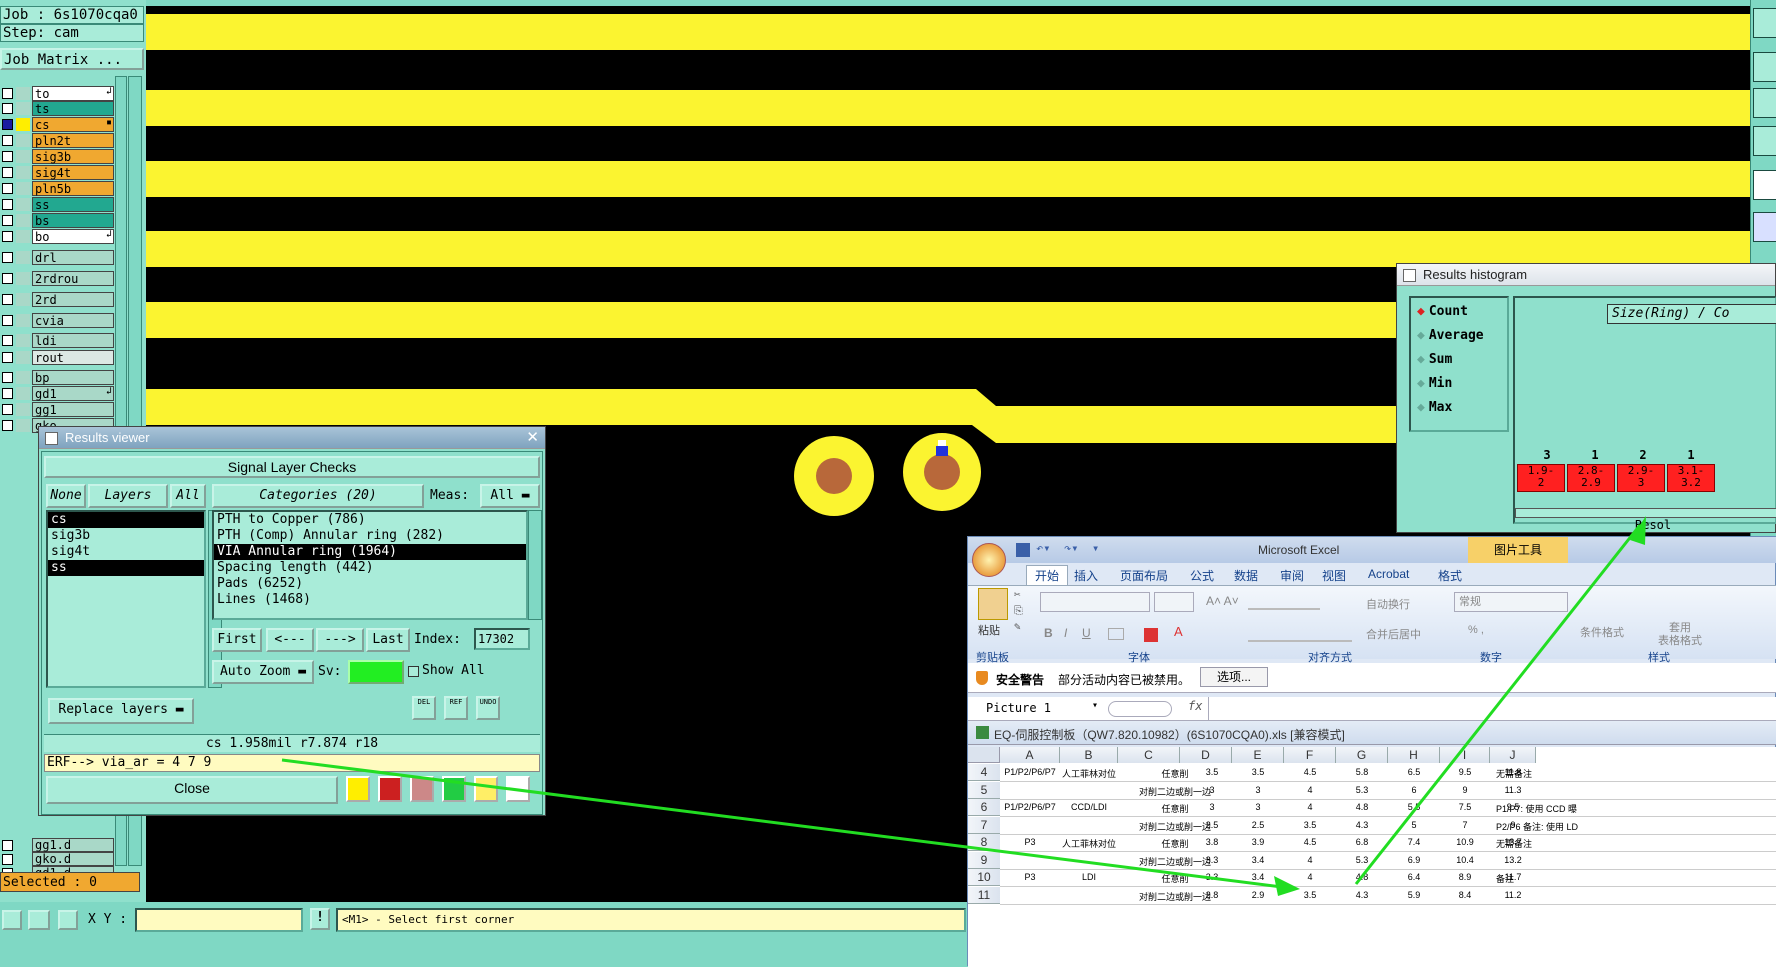 Image resolution: width=1776 pixels, height=967 pixels. What do you see at coordinates (1362, 755) in the screenshot?
I see `column-header: G` at bounding box center [1362, 755].